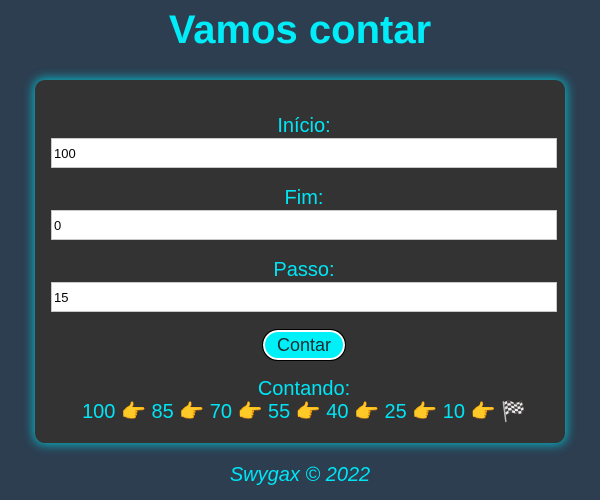 The width and height of the screenshot is (600, 500). What do you see at coordinates (304, 412) in the screenshot?
I see `result-sequence: 100 👉 85 👉 70 👉 55 👉 40 👉 25 👉 10 👉 🏁` at bounding box center [304, 412].